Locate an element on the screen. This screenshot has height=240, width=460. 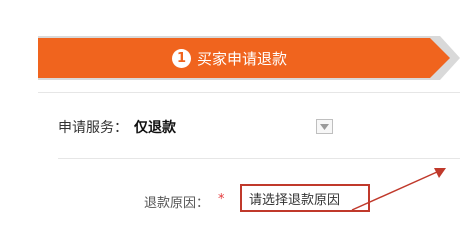
step-number-badge: 1 is located at coordinates (181, 58).